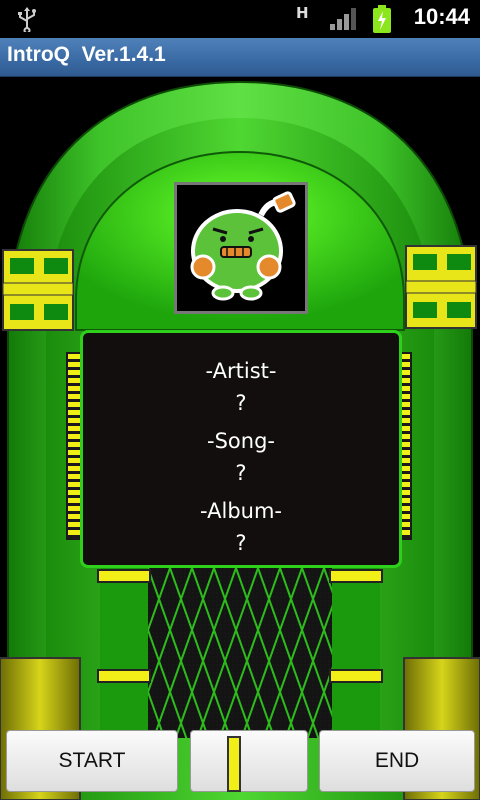 The height and width of the screenshot is (800, 480). I want to click on mascot-avatar, so click(241, 248).